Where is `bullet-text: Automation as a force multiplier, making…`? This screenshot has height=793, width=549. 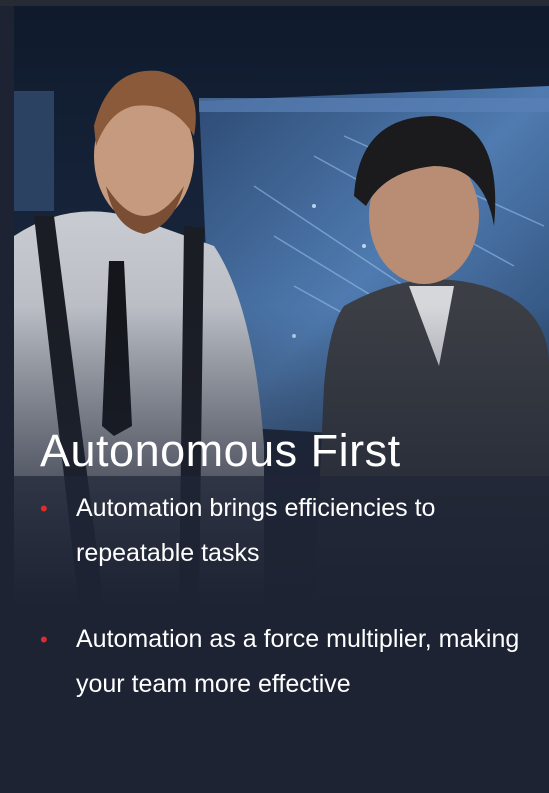
bullet-text: Automation as a force multiplier, making… is located at coordinates (298, 661).